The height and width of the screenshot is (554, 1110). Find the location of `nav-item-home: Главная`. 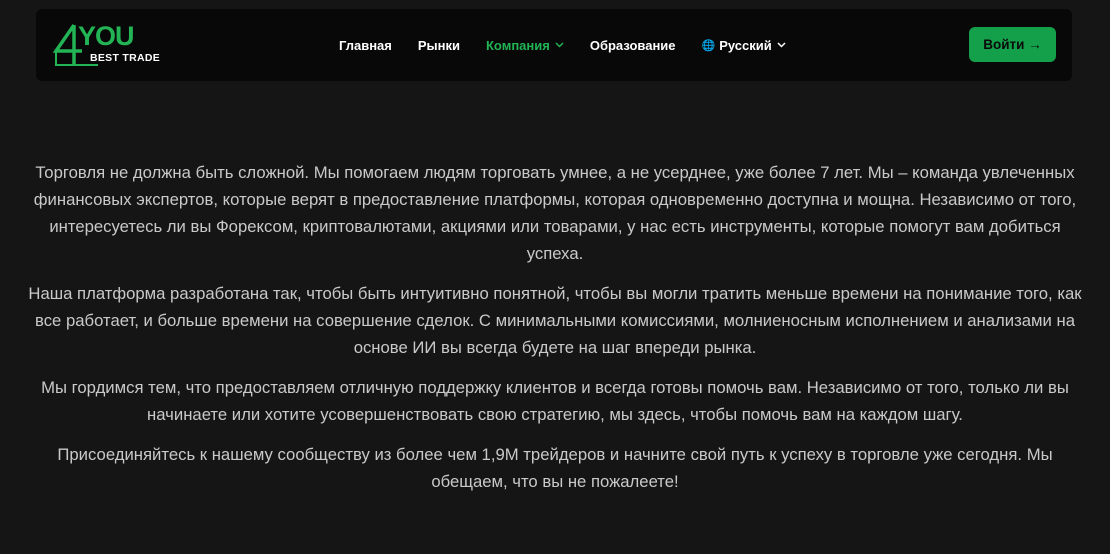

nav-item-home: Главная is located at coordinates (365, 45).